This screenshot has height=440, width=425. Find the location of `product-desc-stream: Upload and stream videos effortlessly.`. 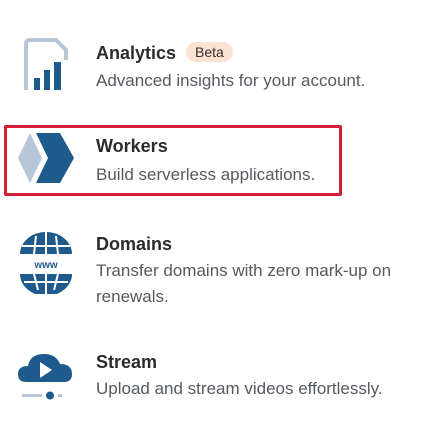

product-desc-stream: Upload and stream videos effortlessly. is located at coordinates (239, 388).